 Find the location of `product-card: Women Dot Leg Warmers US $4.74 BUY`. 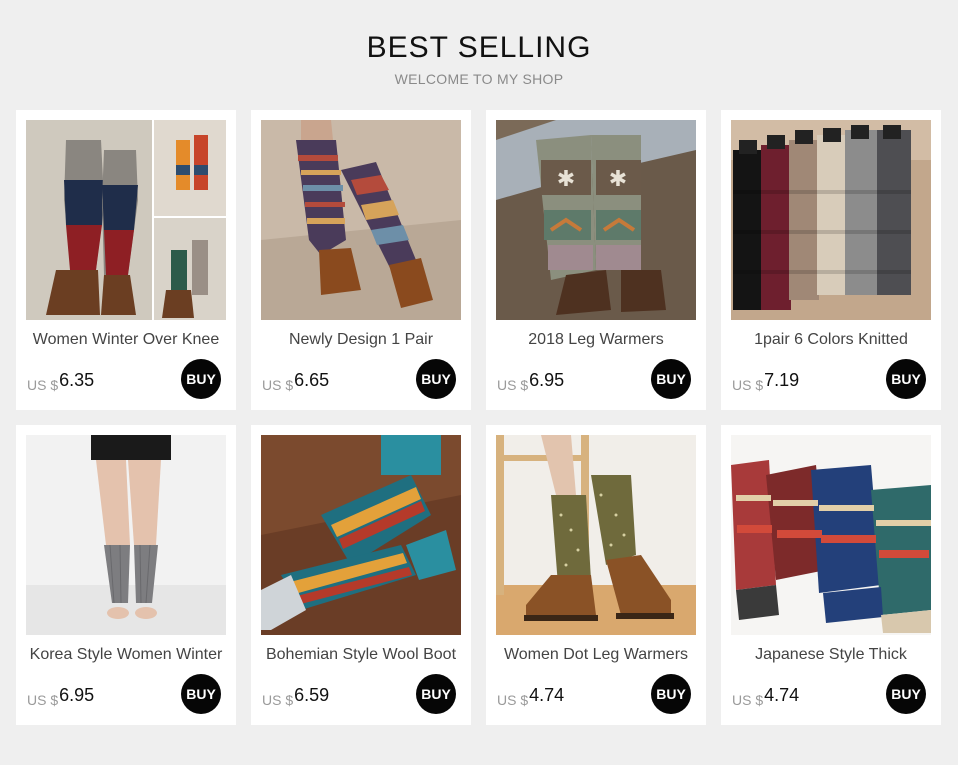

product-card: Women Dot Leg Warmers US $4.74 BUY is located at coordinates (596, 575).